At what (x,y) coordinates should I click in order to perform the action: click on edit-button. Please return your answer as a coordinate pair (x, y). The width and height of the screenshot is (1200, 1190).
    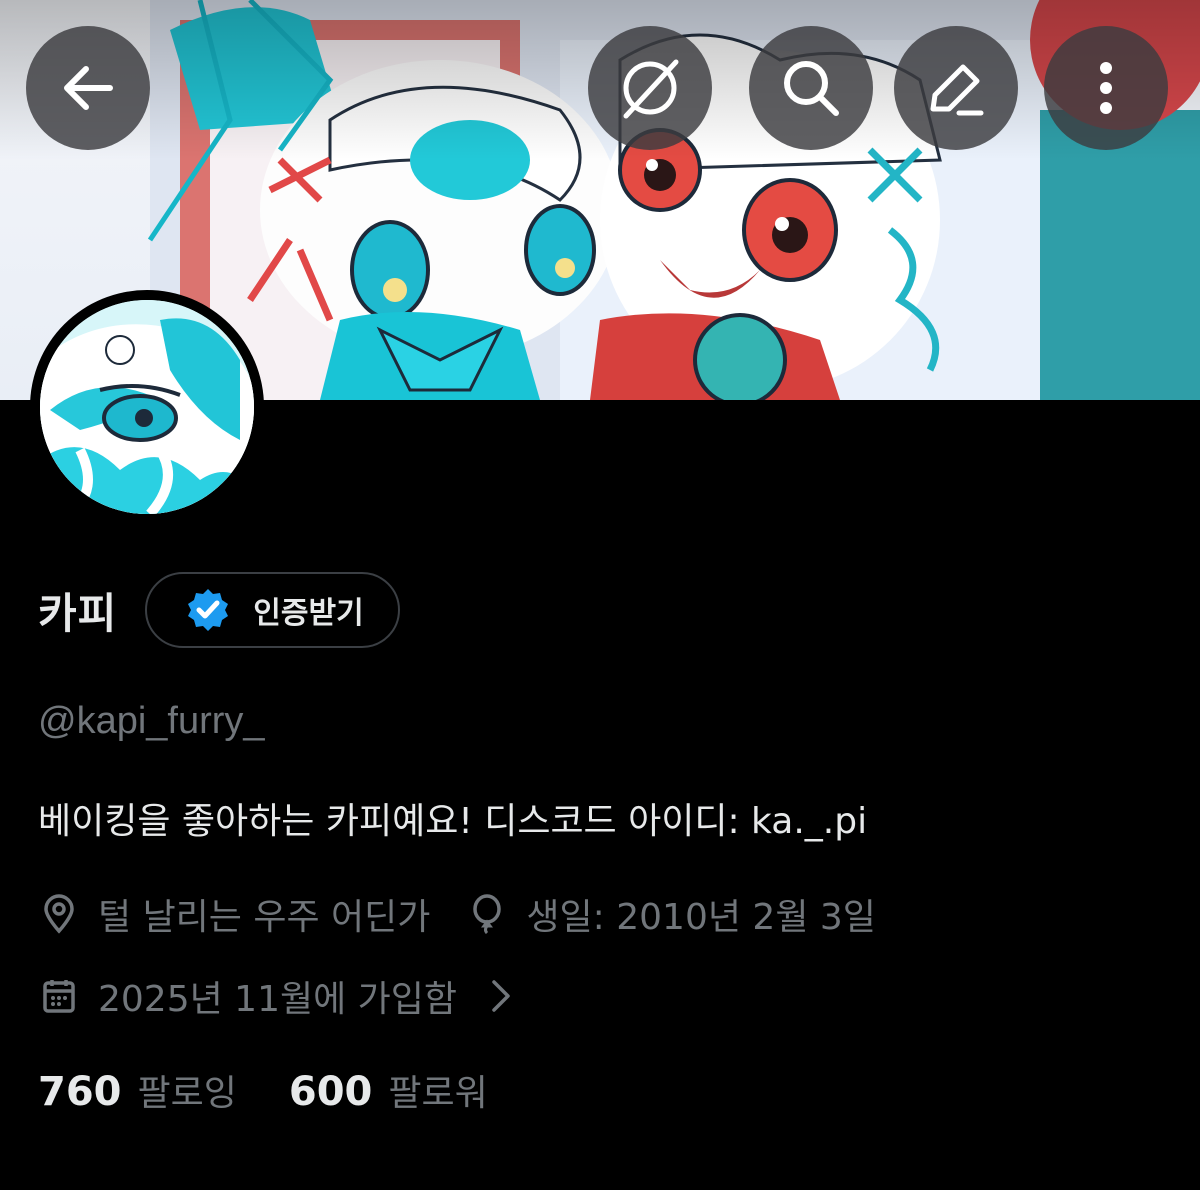
    Looking at the image, I should click on (956, 88).